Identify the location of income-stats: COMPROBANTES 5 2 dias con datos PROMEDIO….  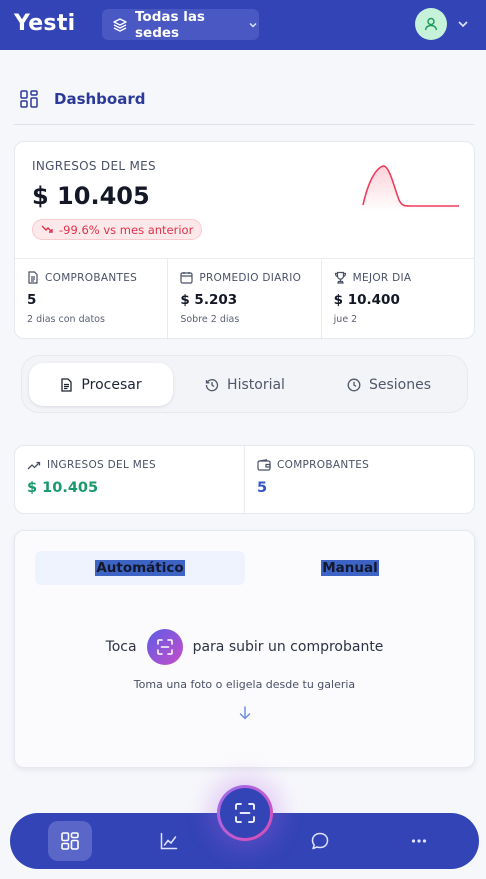
(244, 299).